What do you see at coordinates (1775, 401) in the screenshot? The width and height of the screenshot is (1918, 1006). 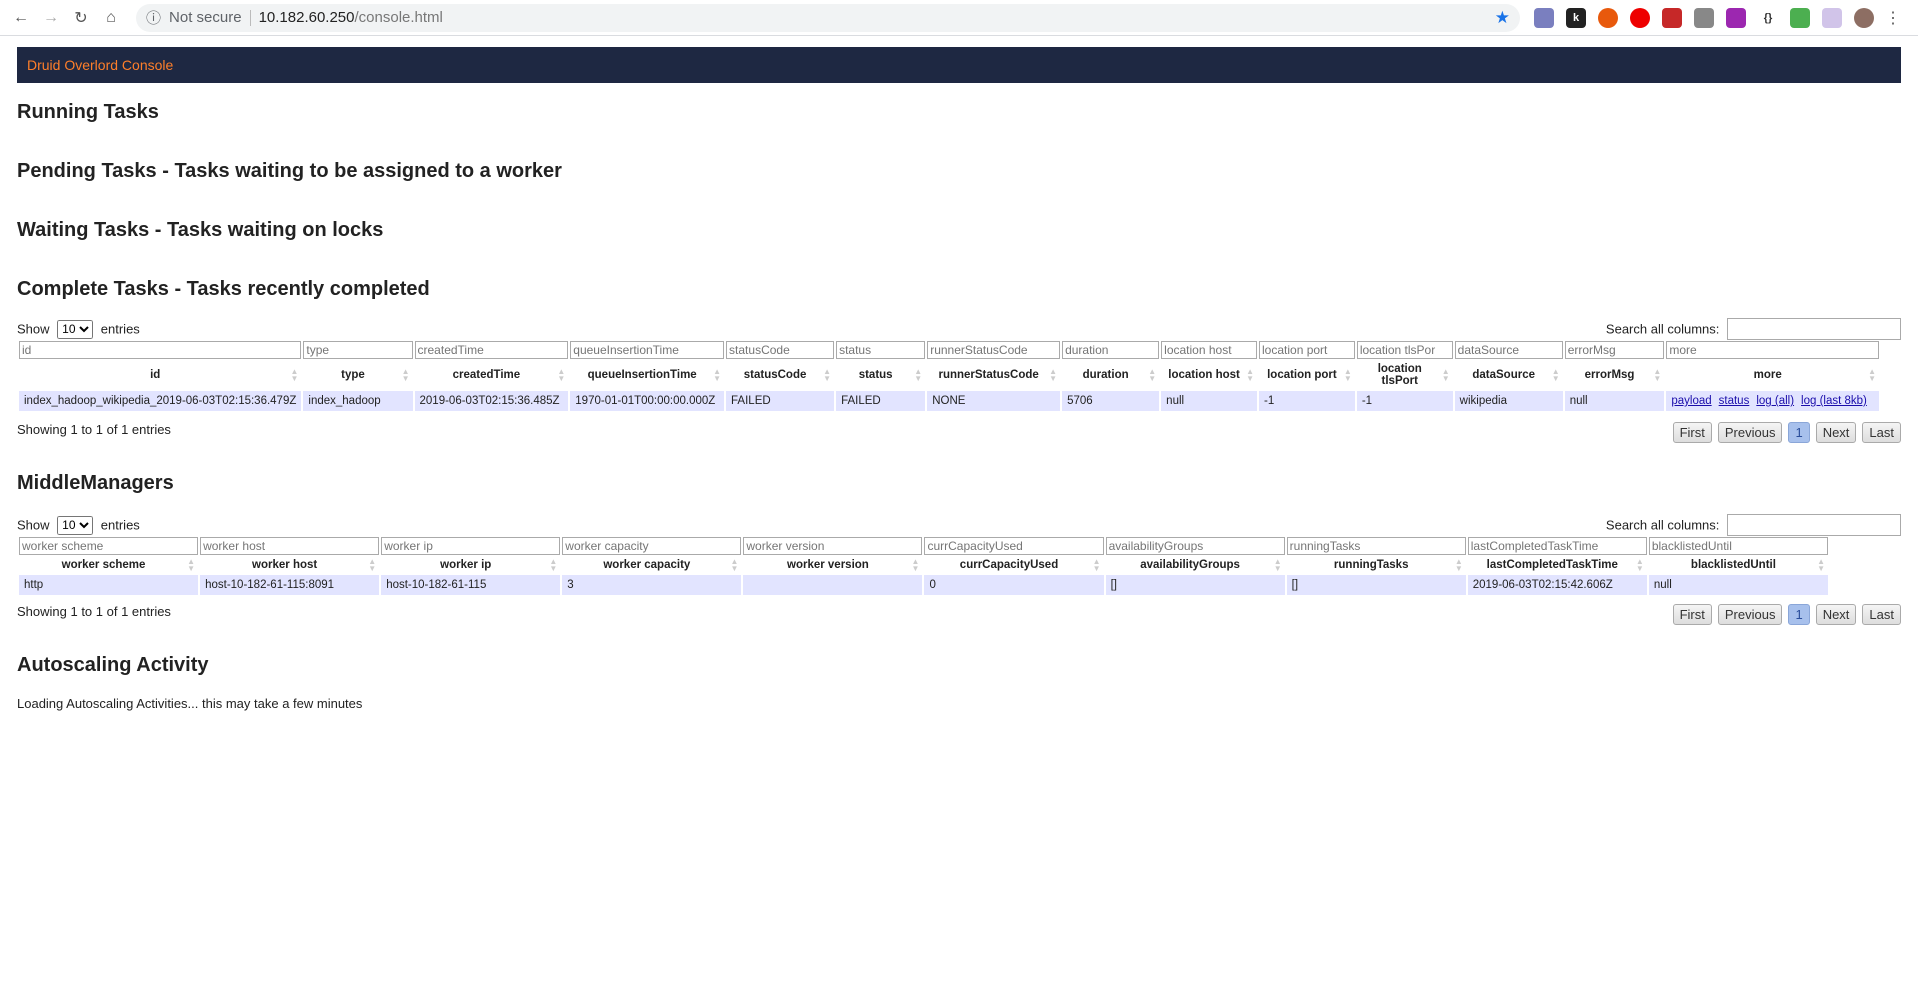 I see `task-link: log (all)` at bounding box center [1775, 401].